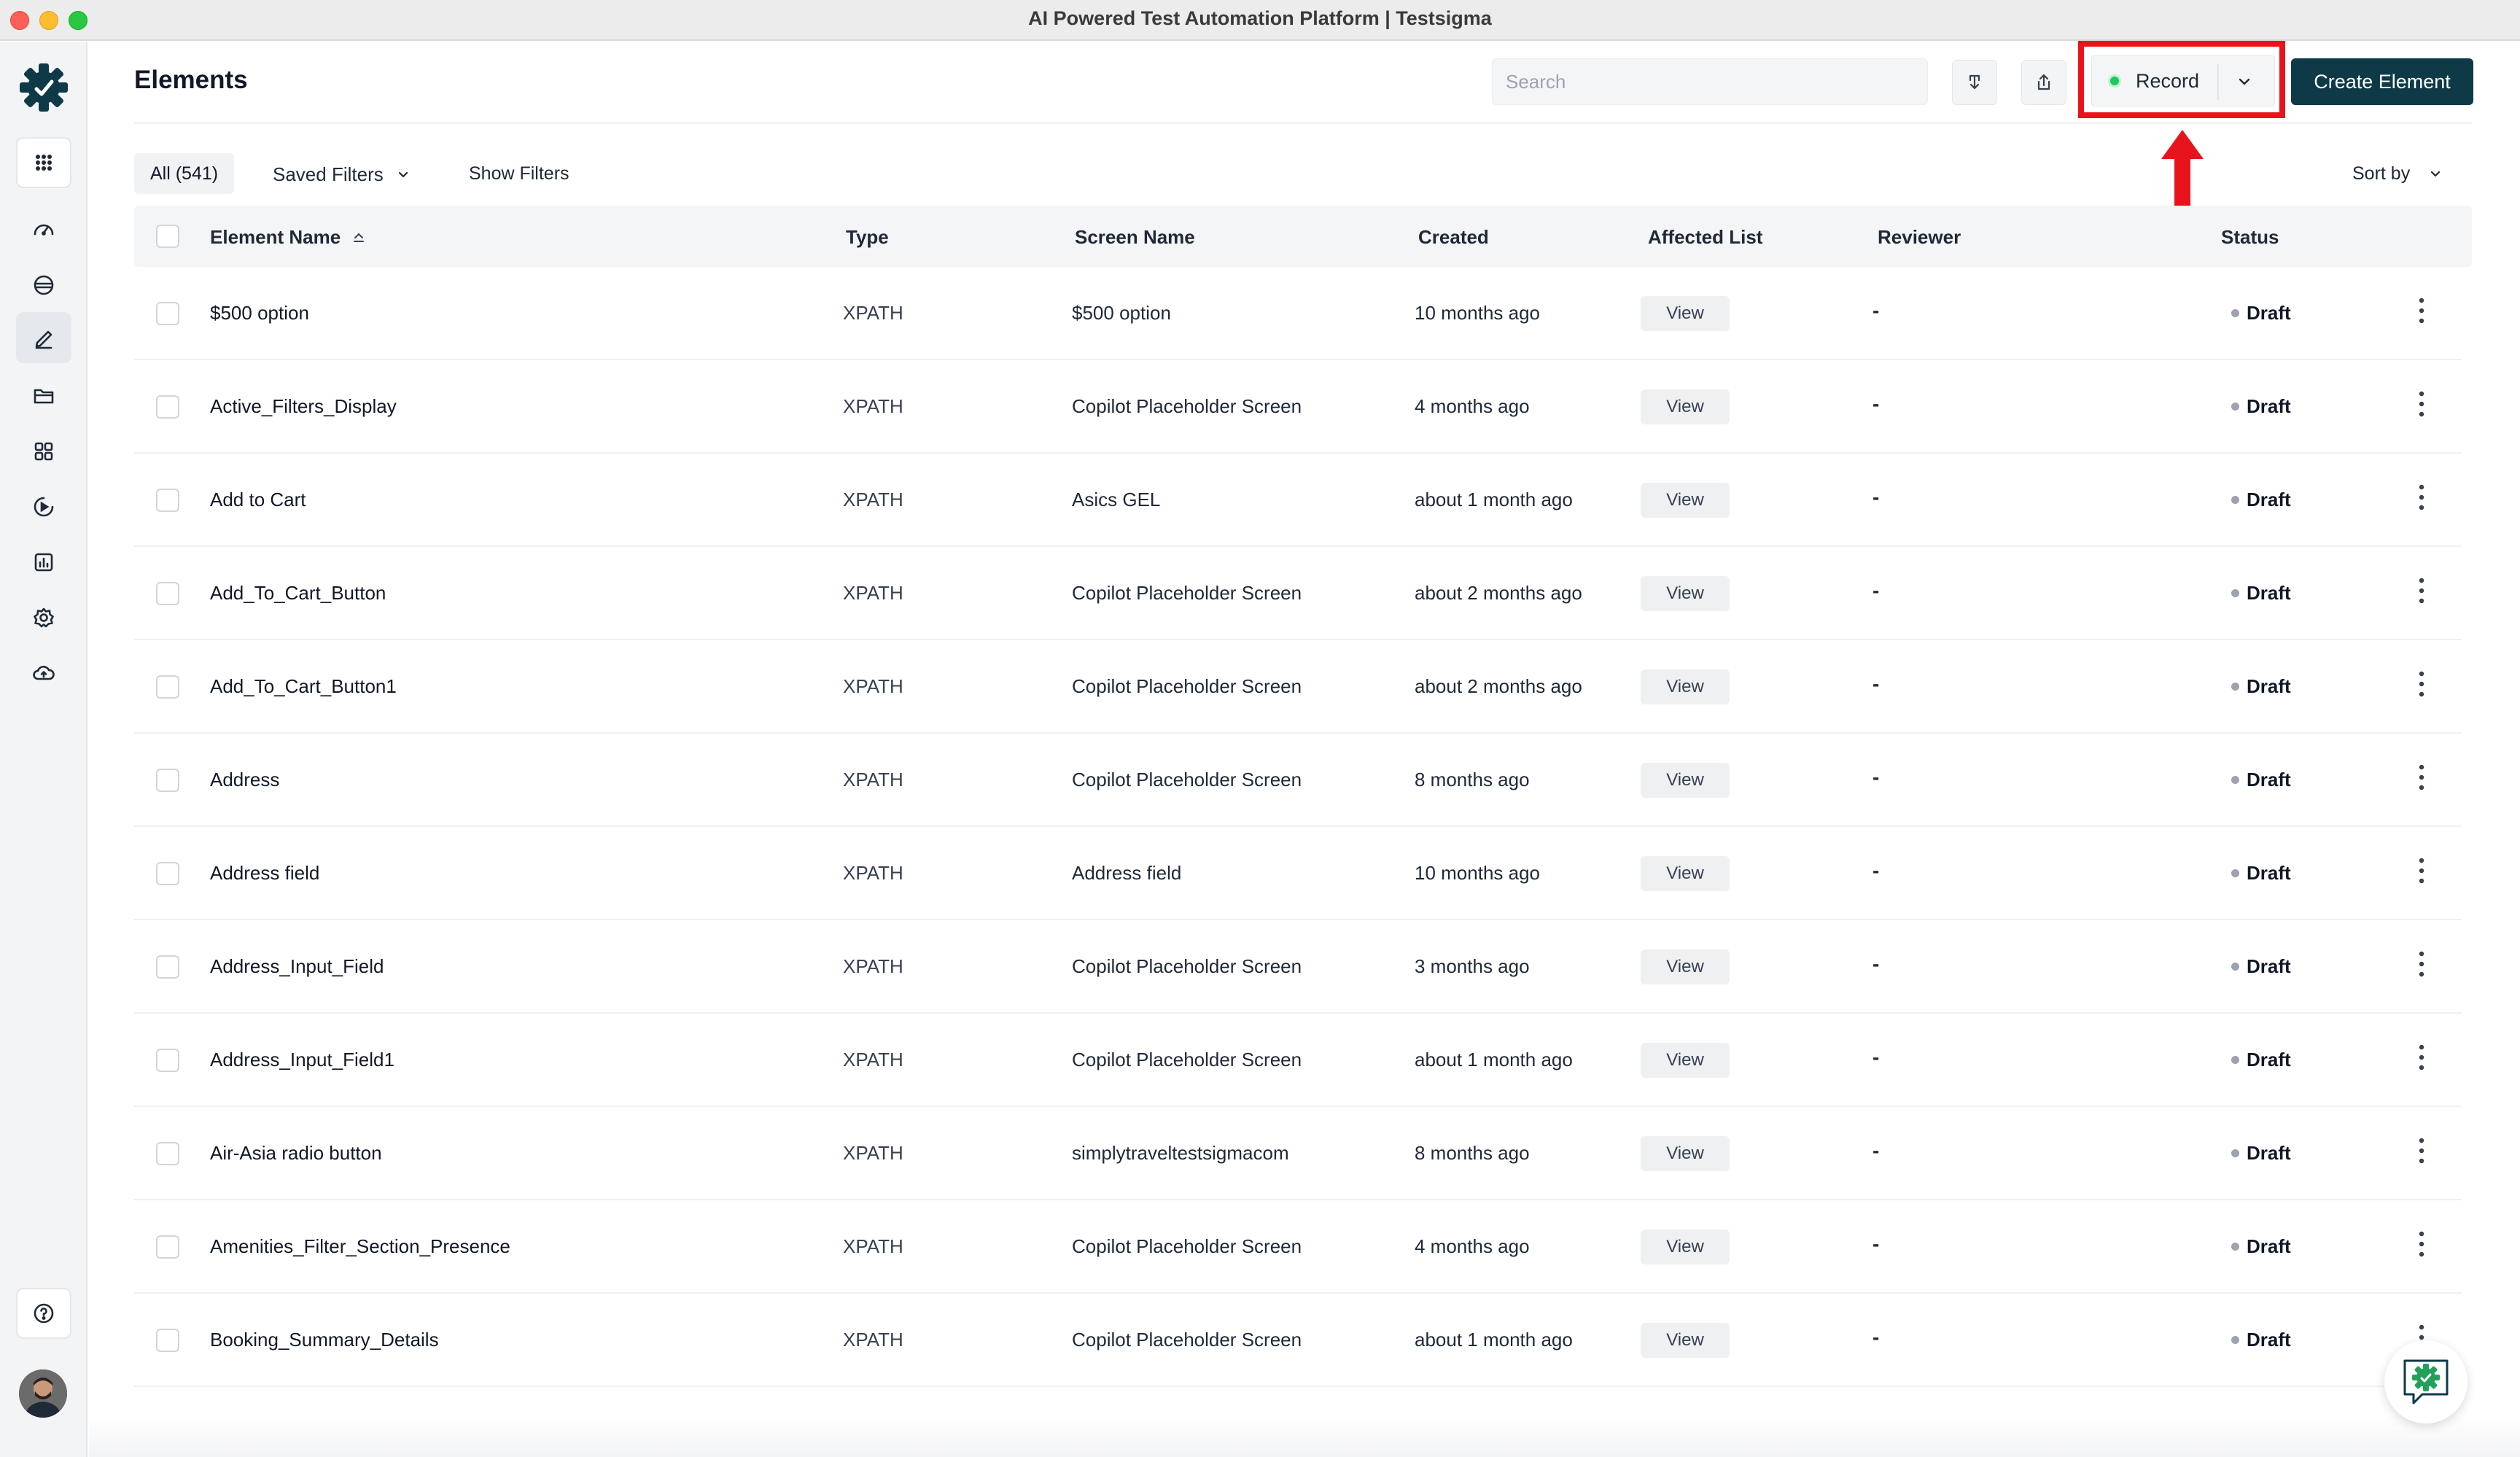 Image resolution: width=2520 pixels, height=1457 pixels. What do you see at coordinates (2250, 238) in the screenshot?
I see `column-header-status: Status` at bounding box center [2250, 238].